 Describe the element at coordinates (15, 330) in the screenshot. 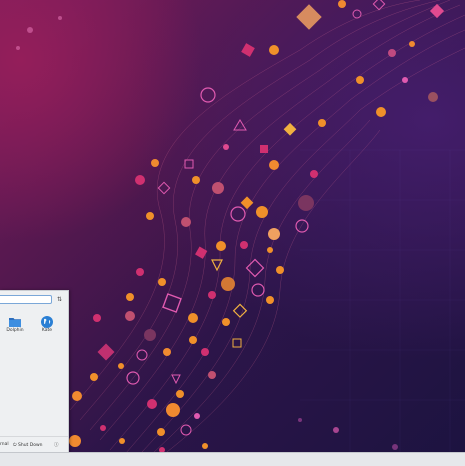

I see `favorite-label: Dolphin` at that location.